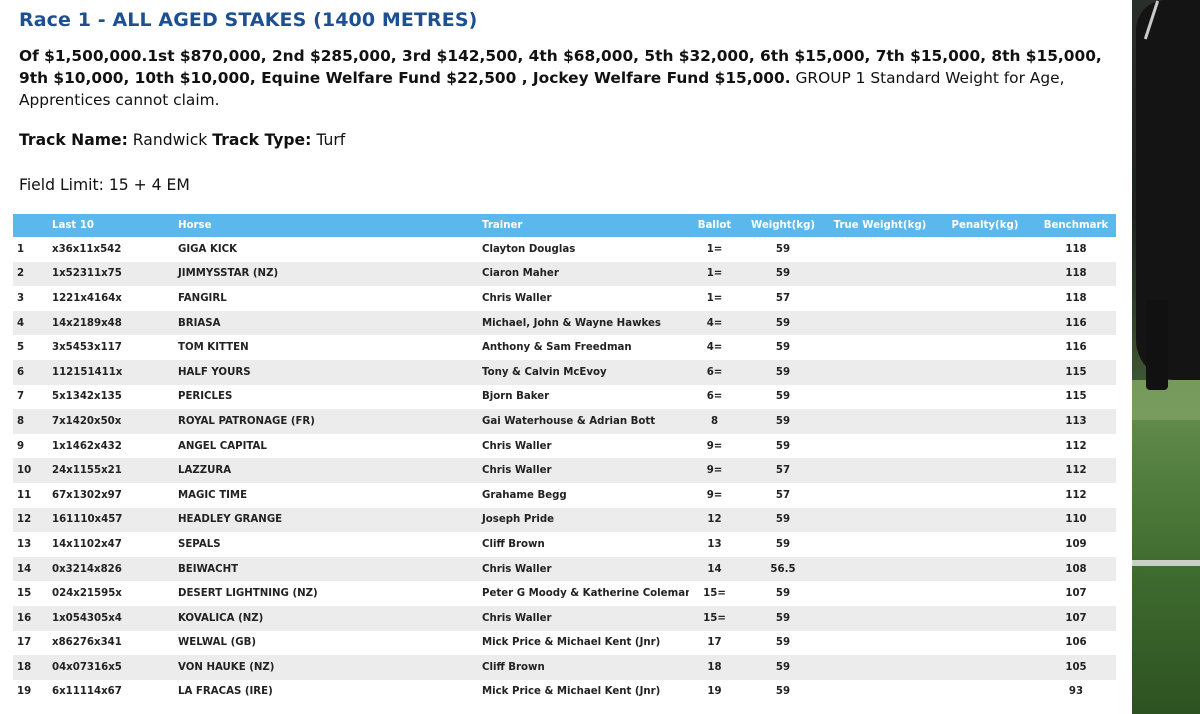 Image resolution: width=1200 pixels, height=714 pixels. I want to click on cell-horse: SEPALS, so click(199, 544).